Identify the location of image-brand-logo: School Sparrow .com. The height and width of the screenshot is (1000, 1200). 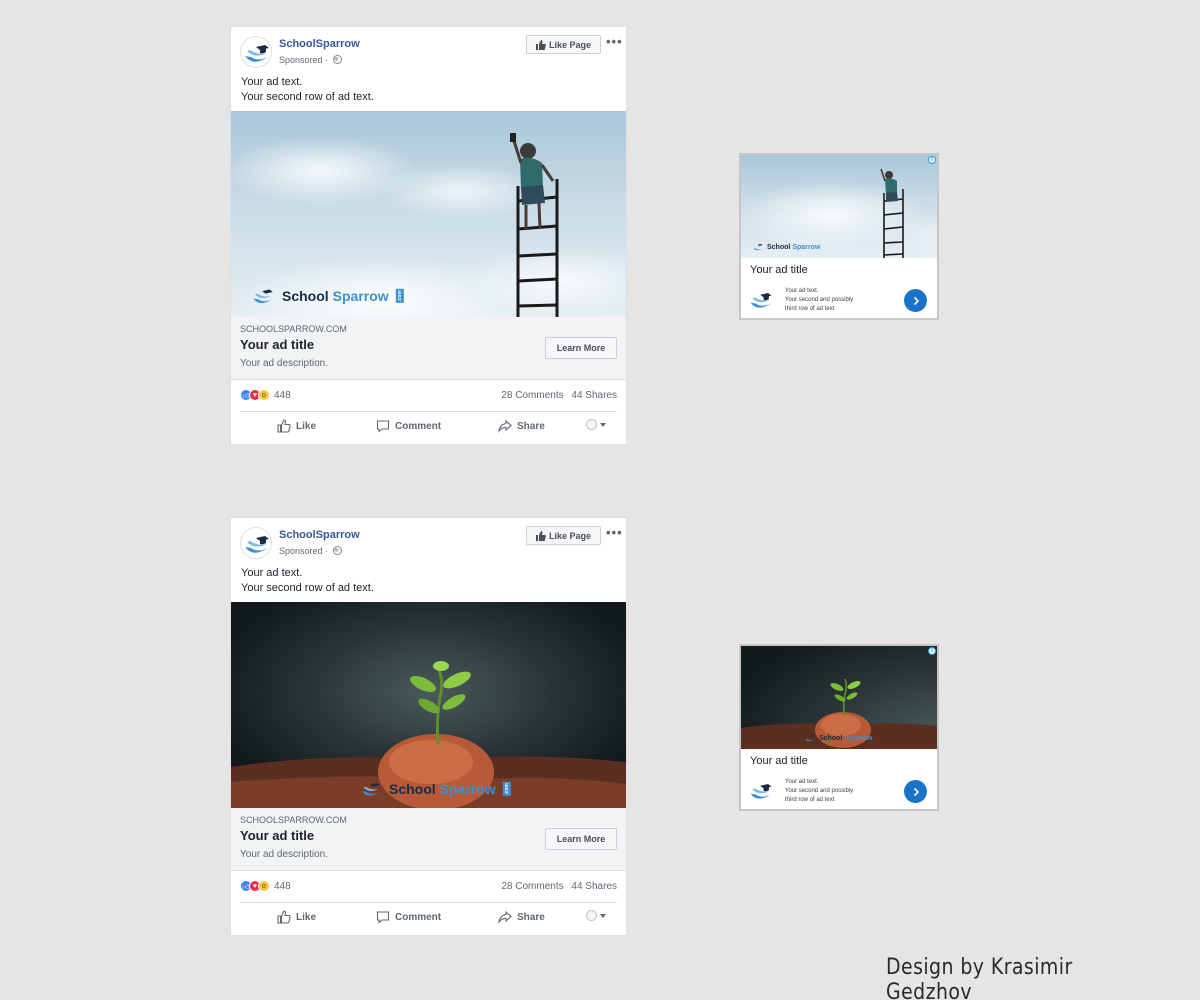
(435, 789).